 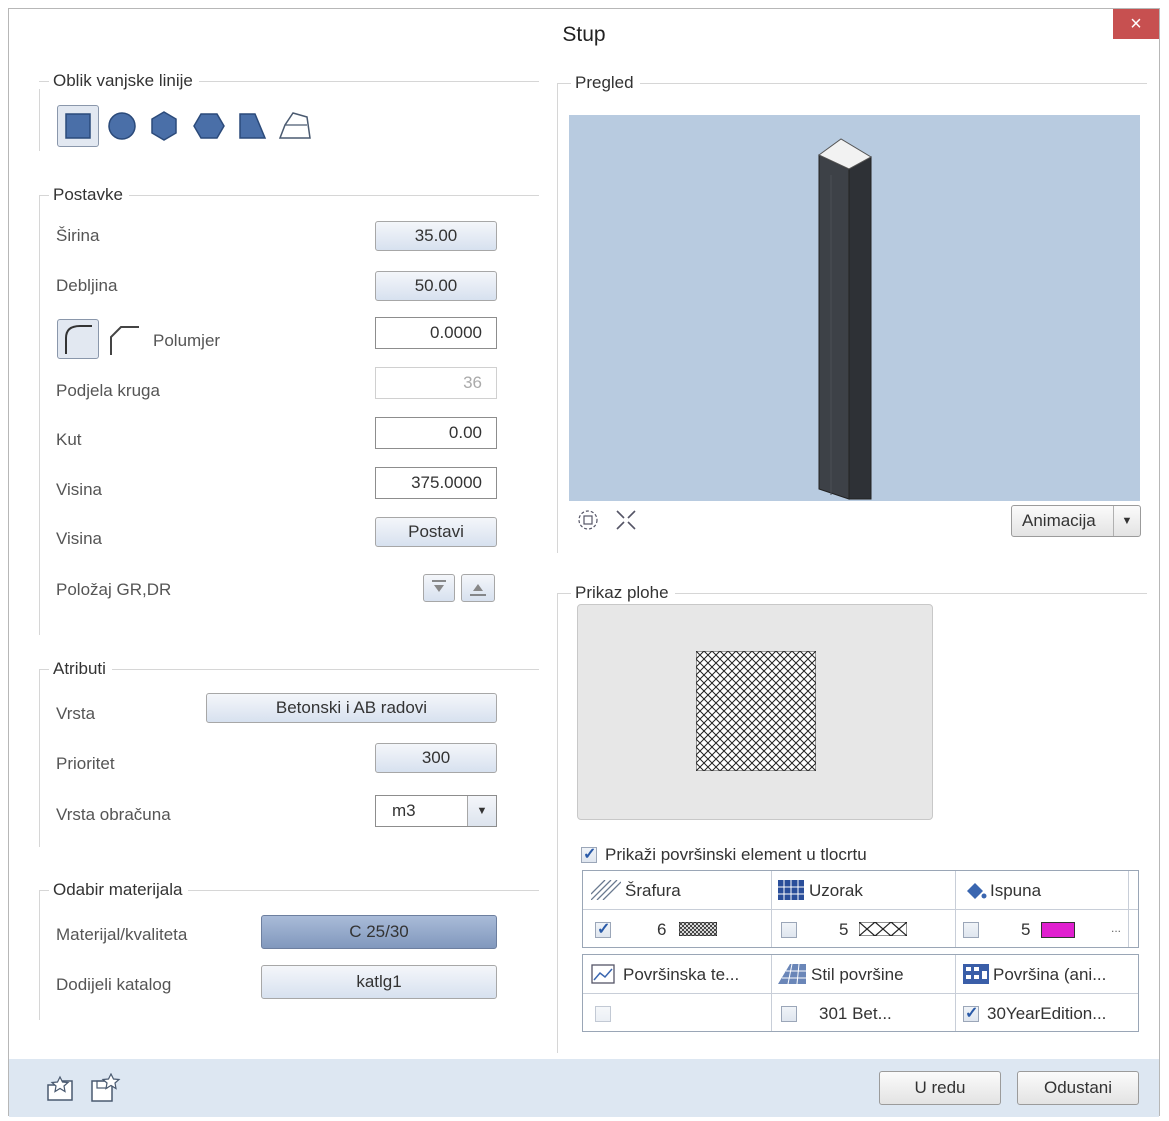 What do you see at coordinates (187, 340) in the screenshot?
I see `radius-label: Polumjer` at bounding box center [187, 340].